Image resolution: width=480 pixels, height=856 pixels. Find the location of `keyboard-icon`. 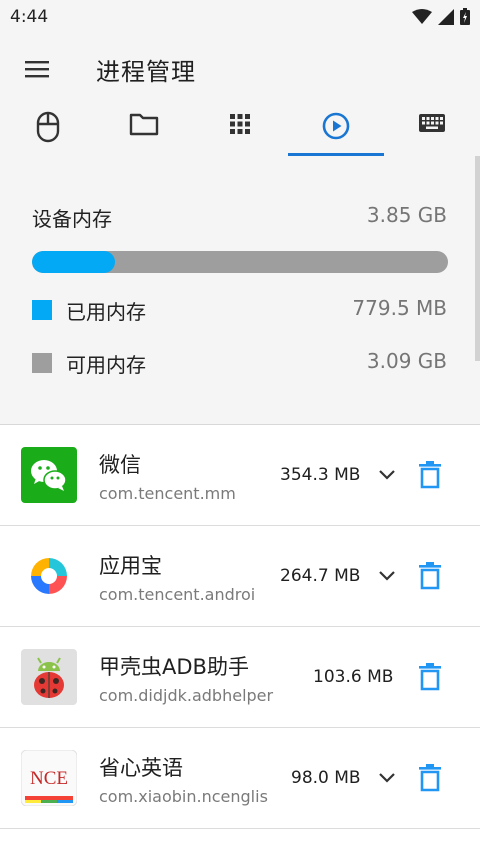

keyboard-icon is located at coordinates (432, 123).